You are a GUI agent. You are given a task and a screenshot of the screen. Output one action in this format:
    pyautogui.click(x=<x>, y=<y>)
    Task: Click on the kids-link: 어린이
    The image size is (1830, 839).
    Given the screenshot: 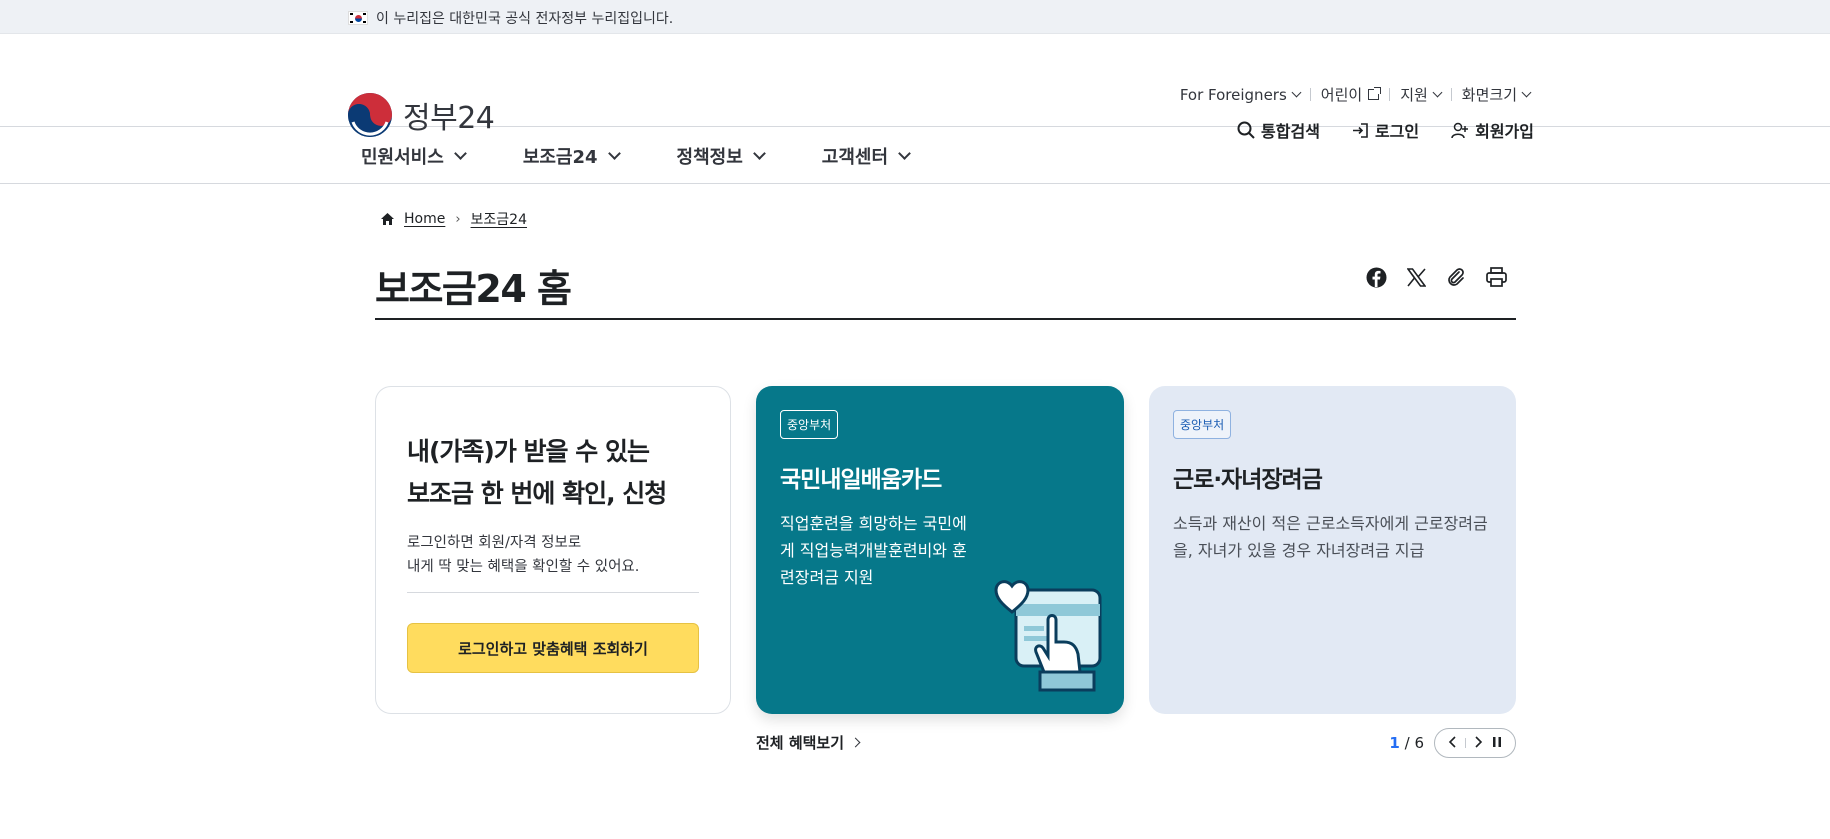 What is the action you would take?
    pyautogui.click(x=1350, y=94)
    